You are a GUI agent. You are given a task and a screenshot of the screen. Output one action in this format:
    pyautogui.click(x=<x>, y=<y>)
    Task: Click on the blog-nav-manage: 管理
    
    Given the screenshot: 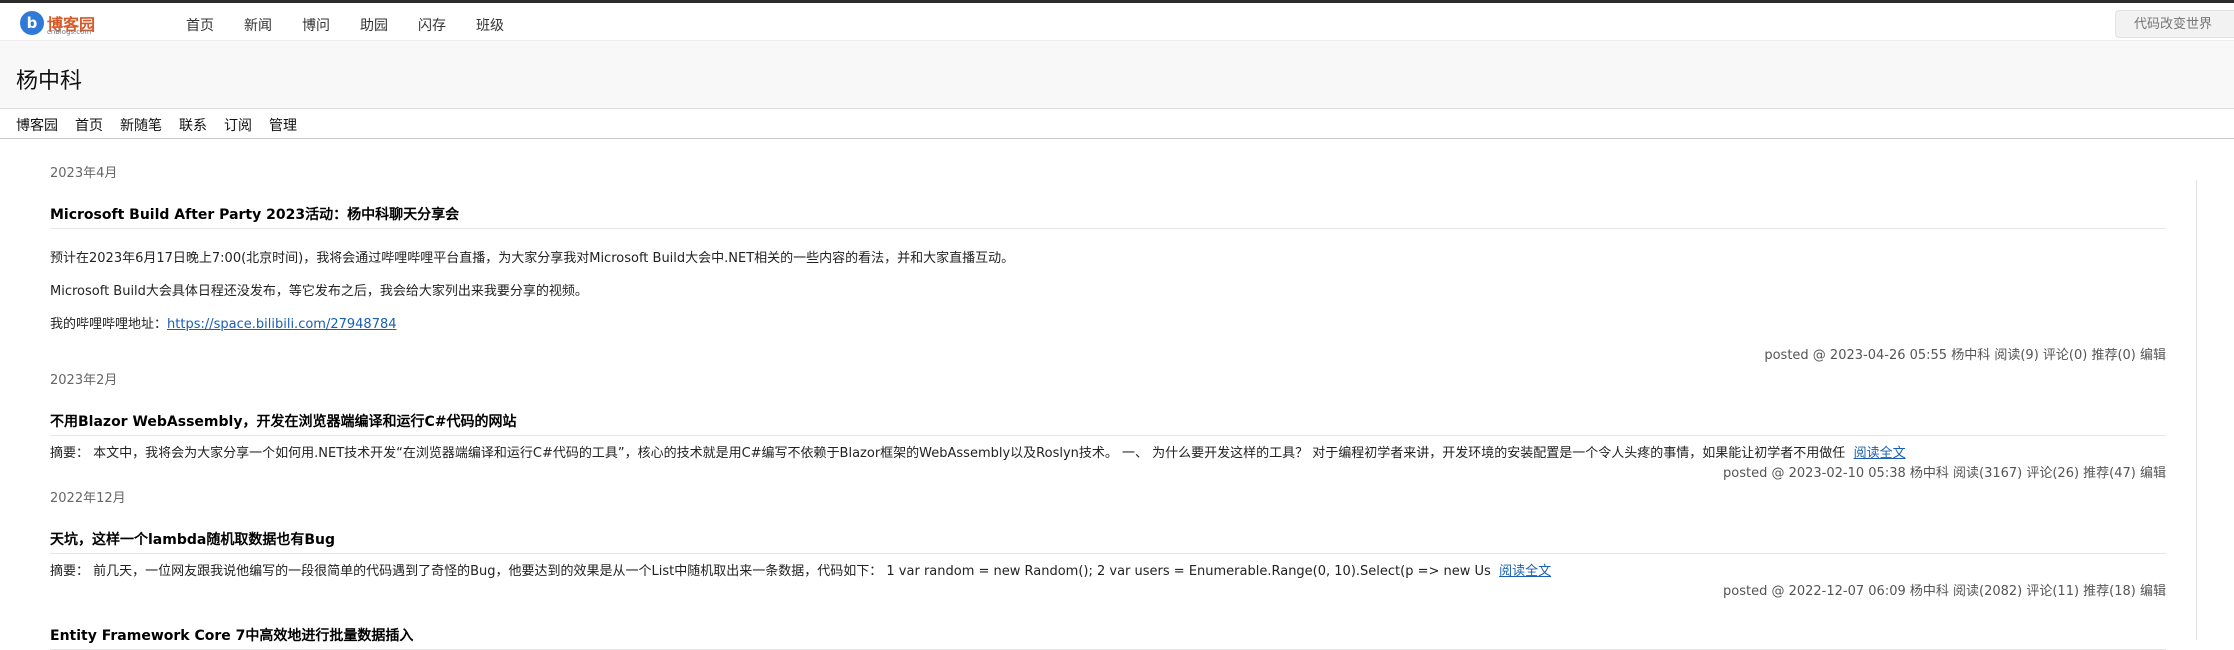 What is the action you would take?
    pyautogui.click(x=283, y=125)
    